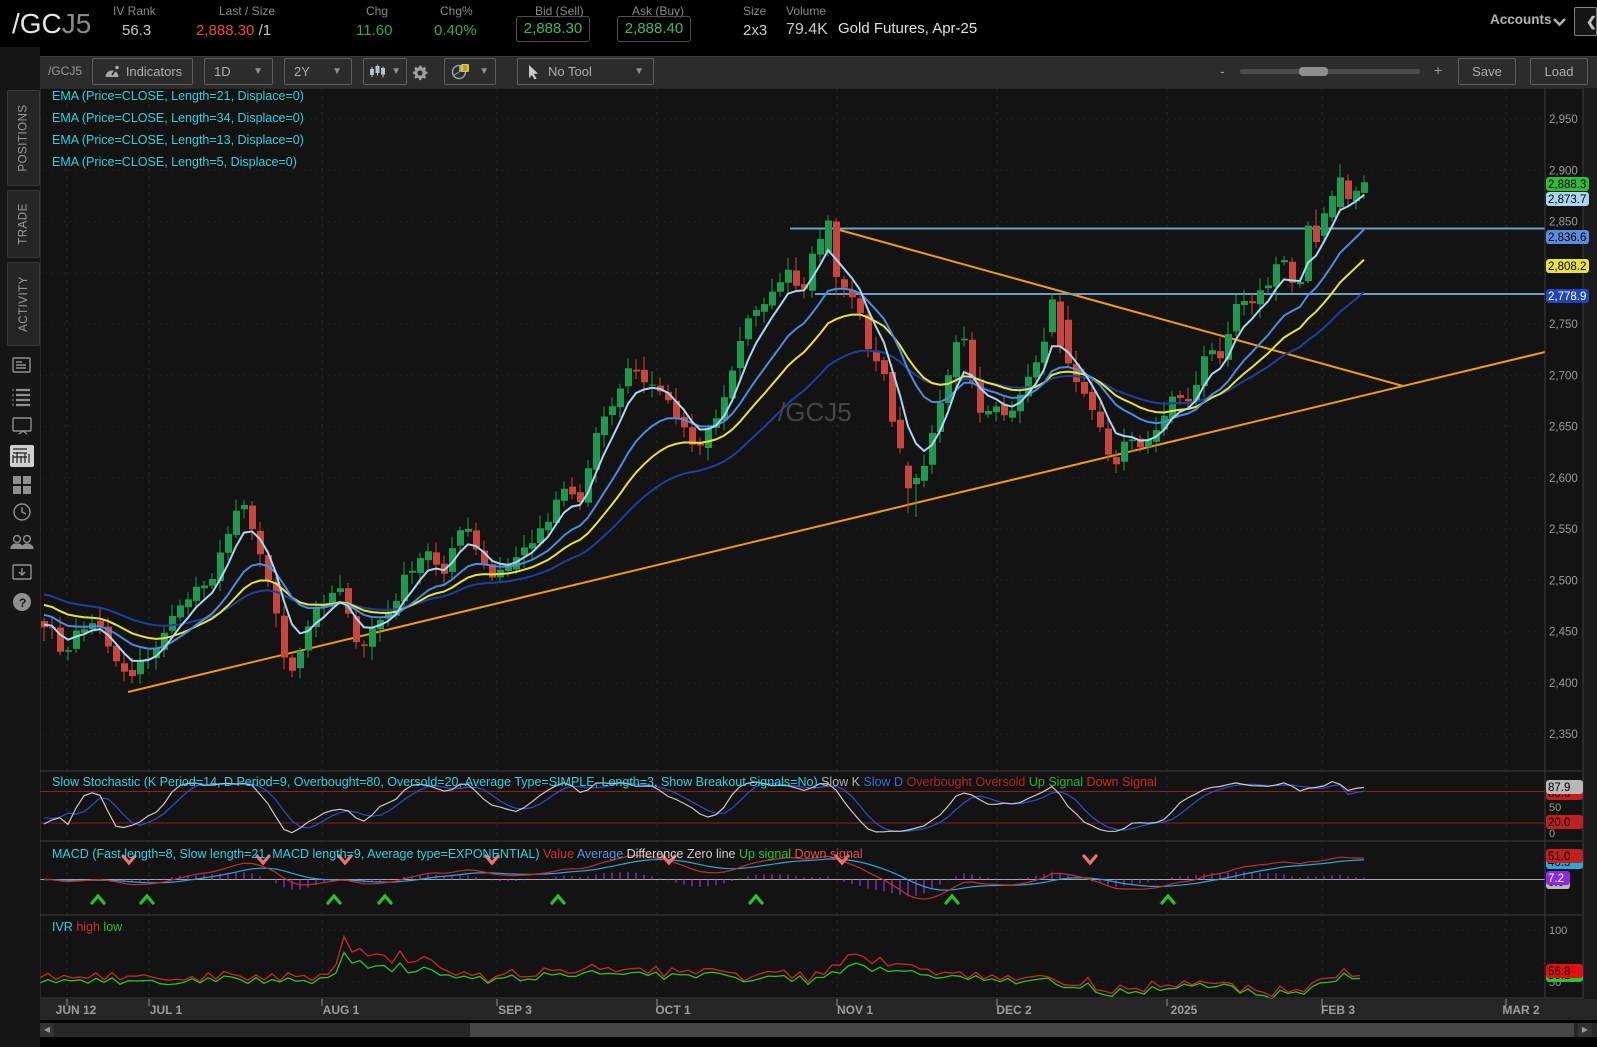 The image size is (1597, 1047). Describe the element at coordinates (1184, 1010) in the screenshot. I see `svg-text: 2025` at that location.